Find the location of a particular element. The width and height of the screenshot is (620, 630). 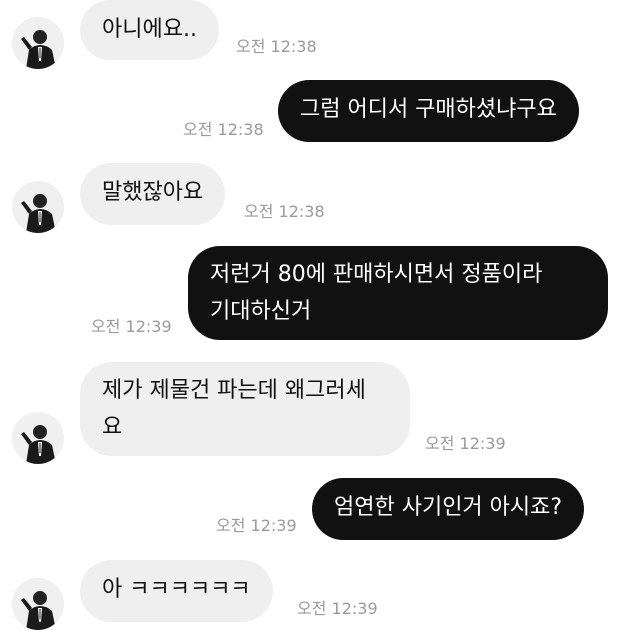

message-bubble-incoming: 말했잖아요 is located at coordinates (153, 194).